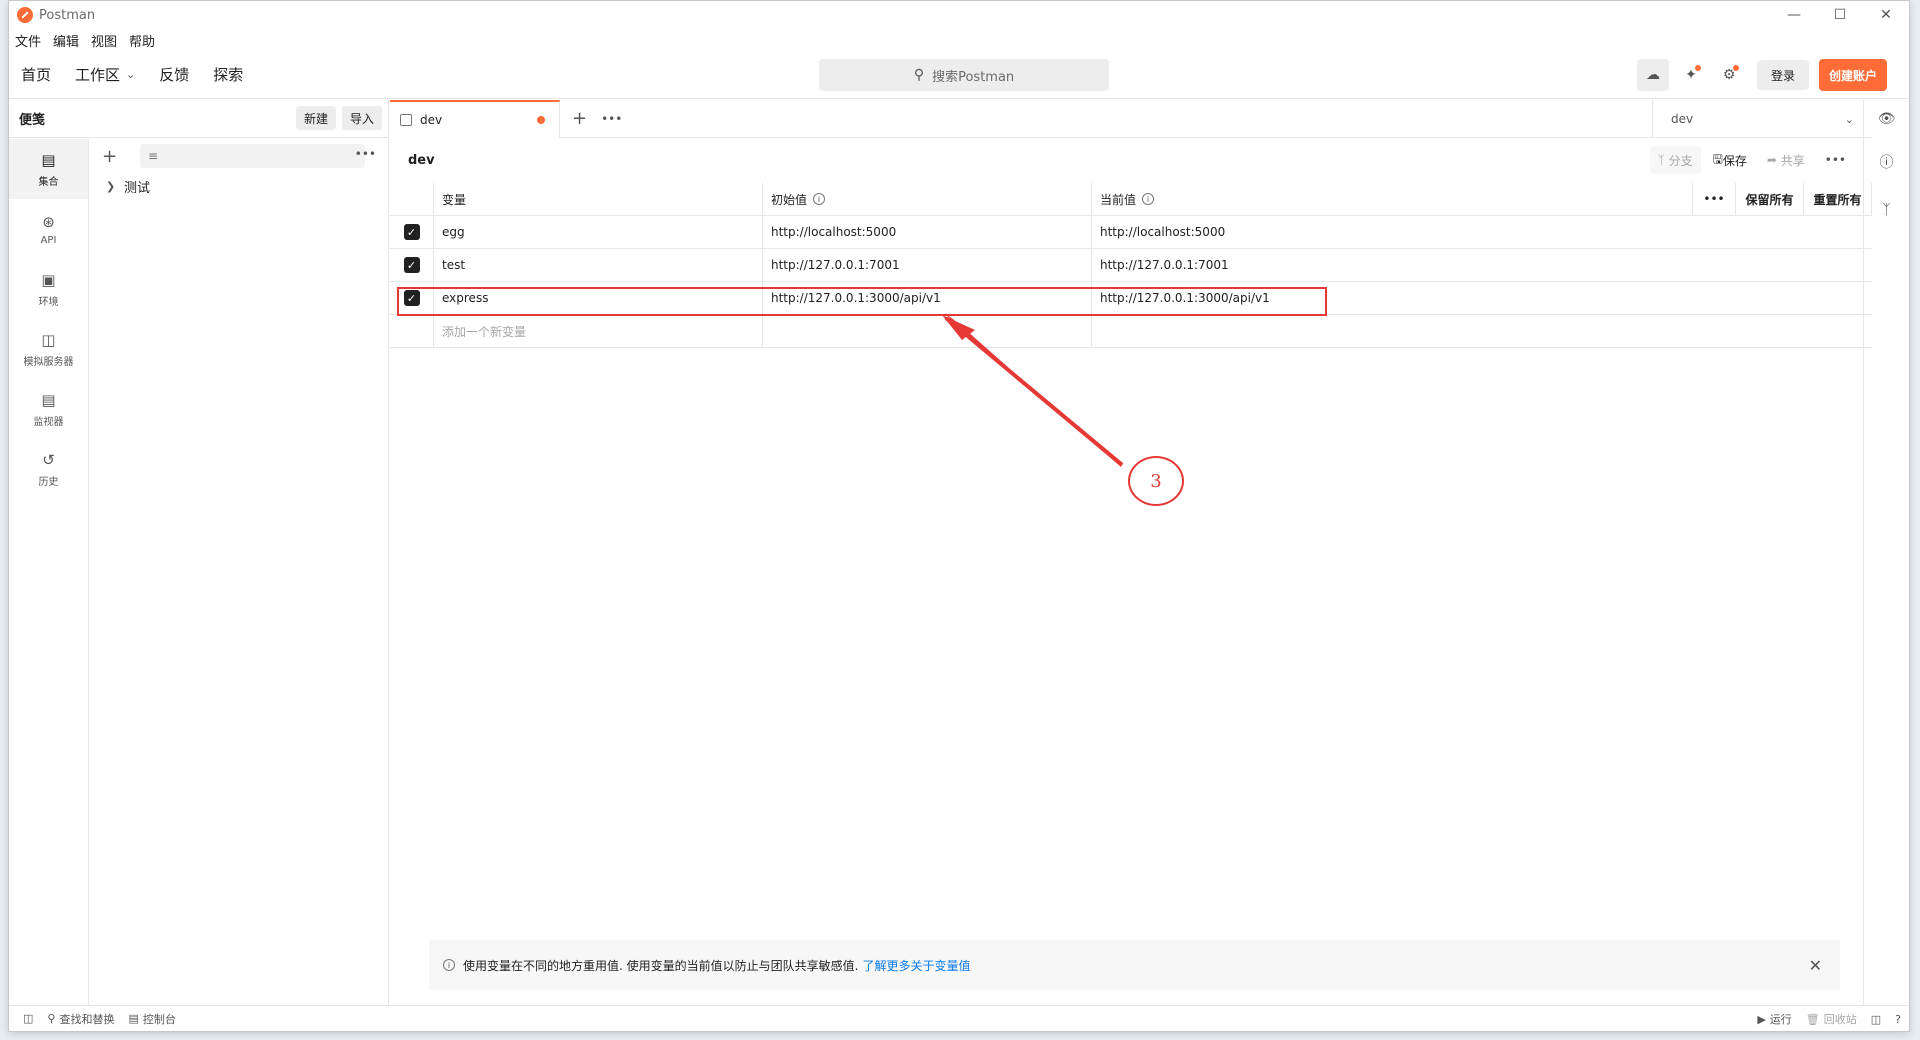 This screenshot has height=1040, width=1920. I want to click on close-icon: ✕, so click(1815, 965).